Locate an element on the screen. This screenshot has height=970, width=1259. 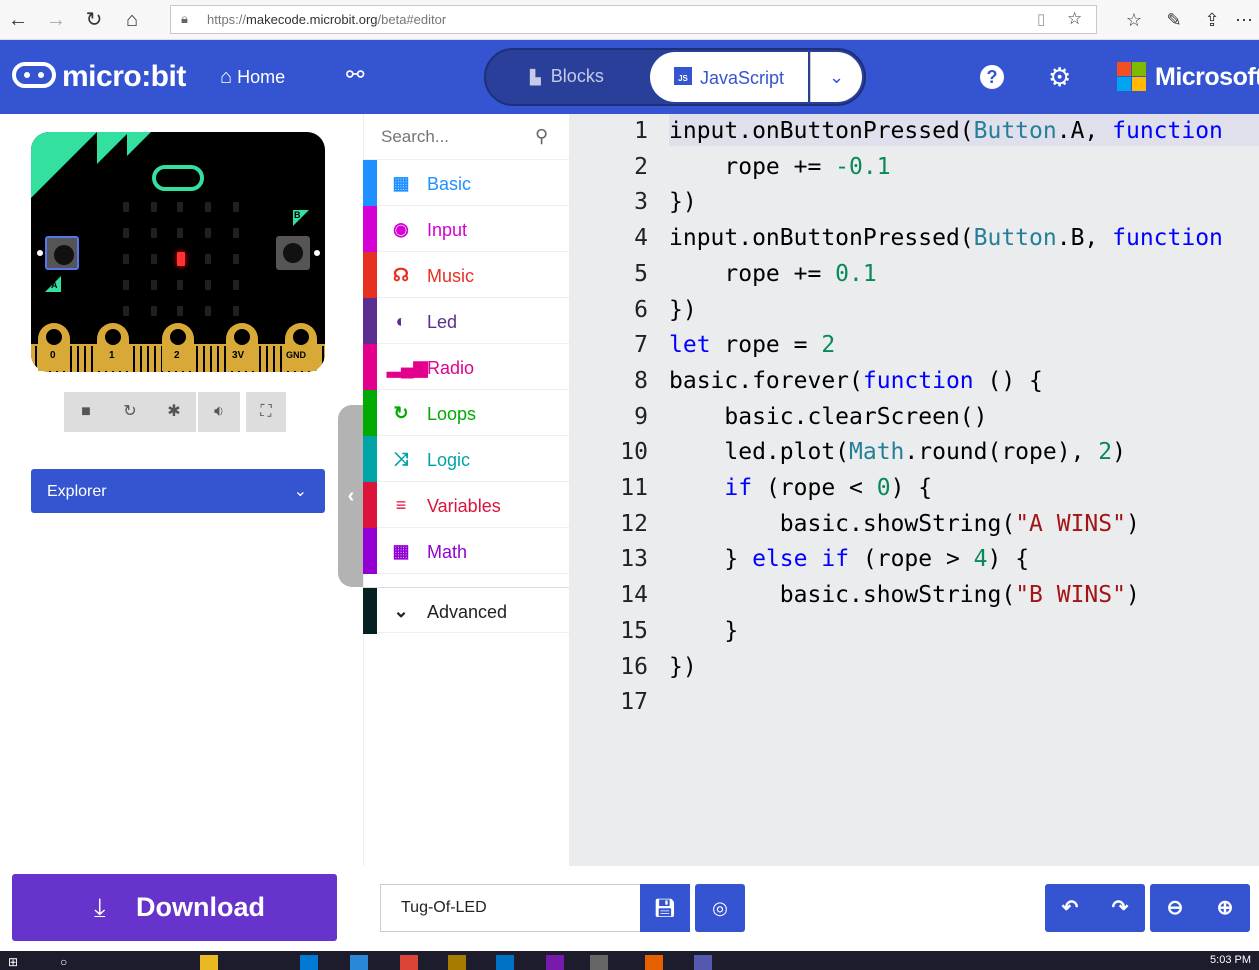
line-number: 7 is located at coordinates (641, 345).